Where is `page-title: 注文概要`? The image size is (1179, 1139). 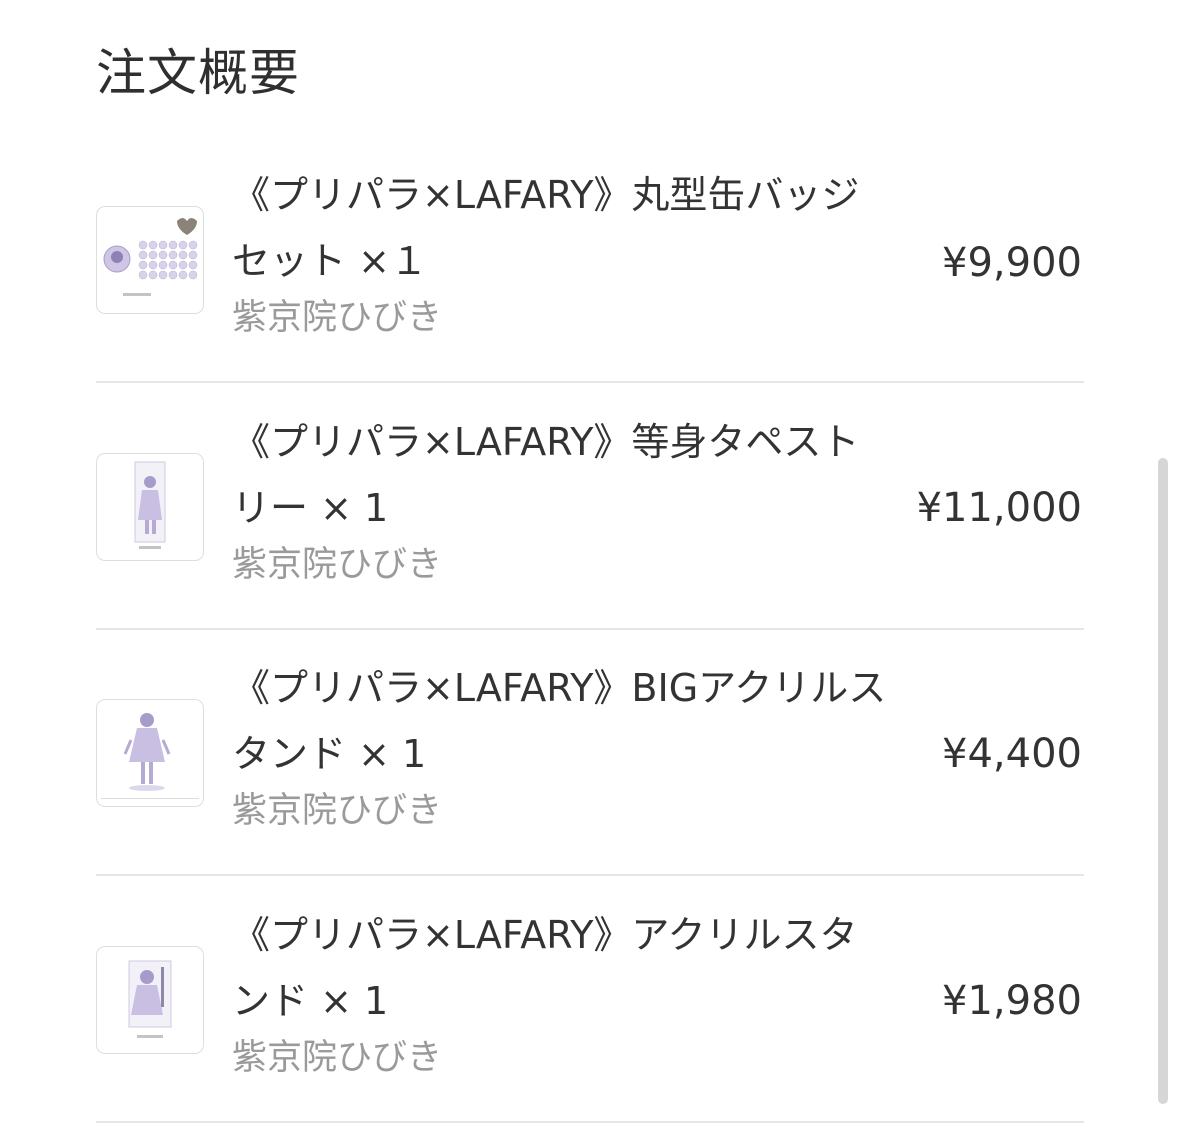
page-title: 注文概要 is located at coordinates (198, 73).